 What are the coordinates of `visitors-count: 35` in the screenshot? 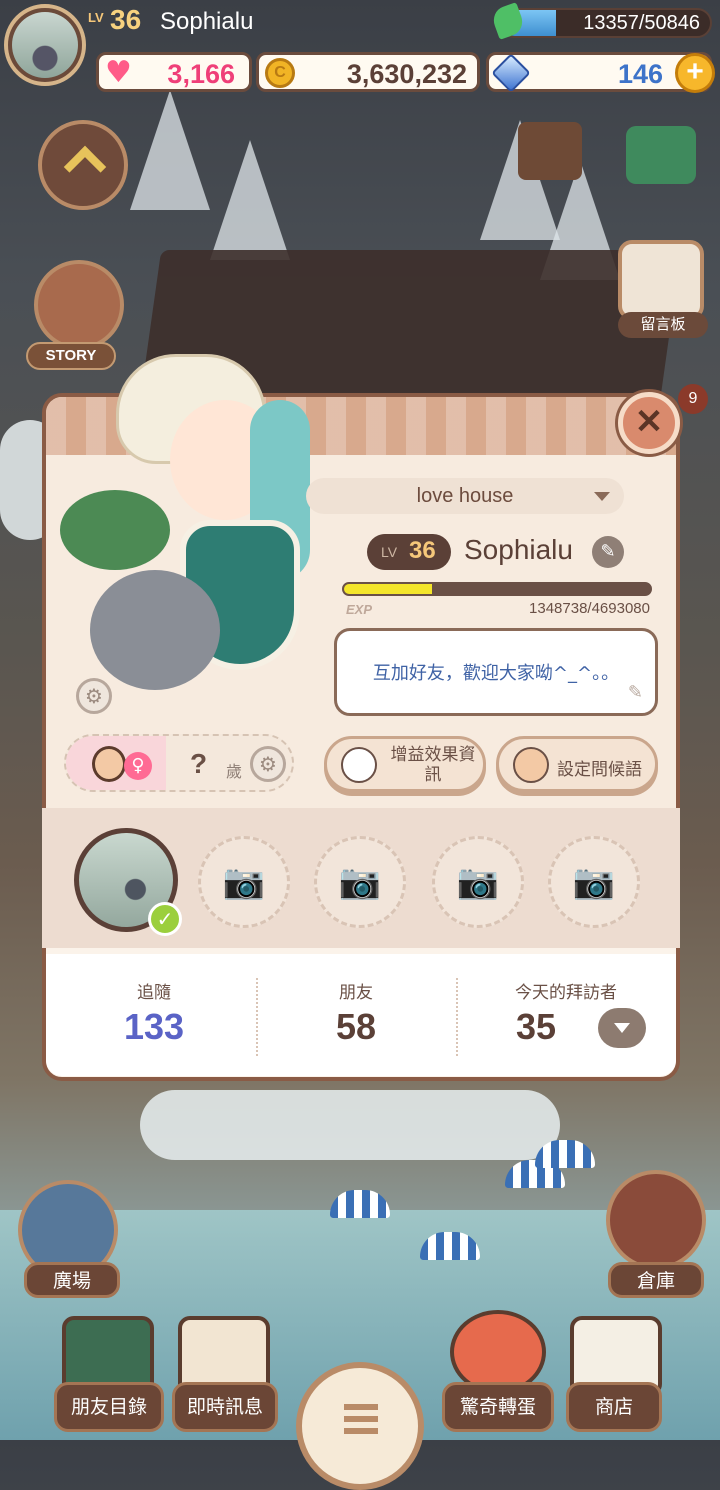 It's located at (536, 1026).